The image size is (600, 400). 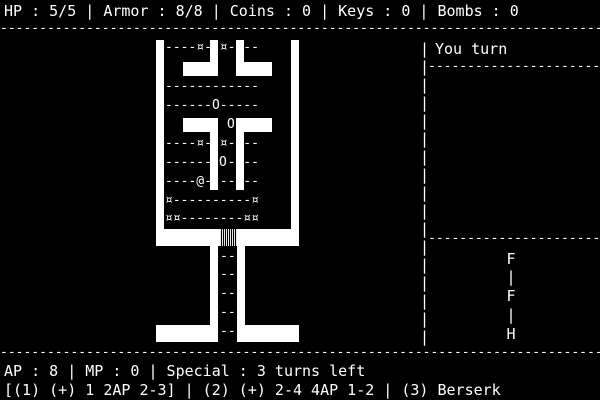 I want to click on map-row-a: ----¤--¤----, so click(x=212, y=47).